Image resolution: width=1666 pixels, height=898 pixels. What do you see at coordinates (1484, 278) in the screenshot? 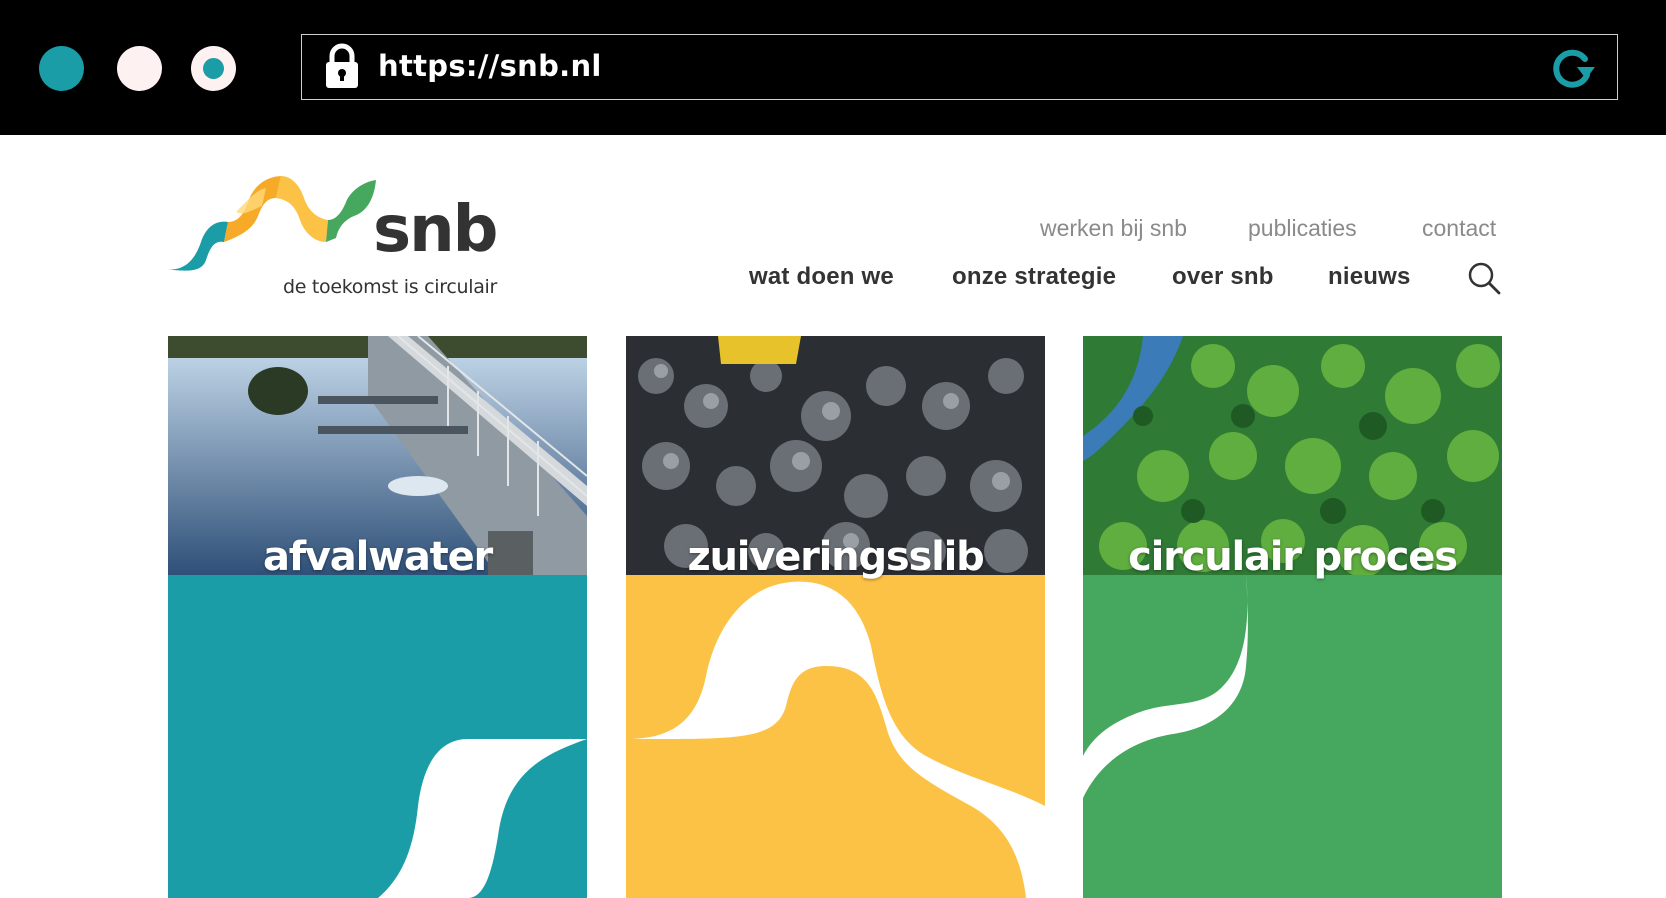
I see `search-icon` at bounding box center [1484, 278].